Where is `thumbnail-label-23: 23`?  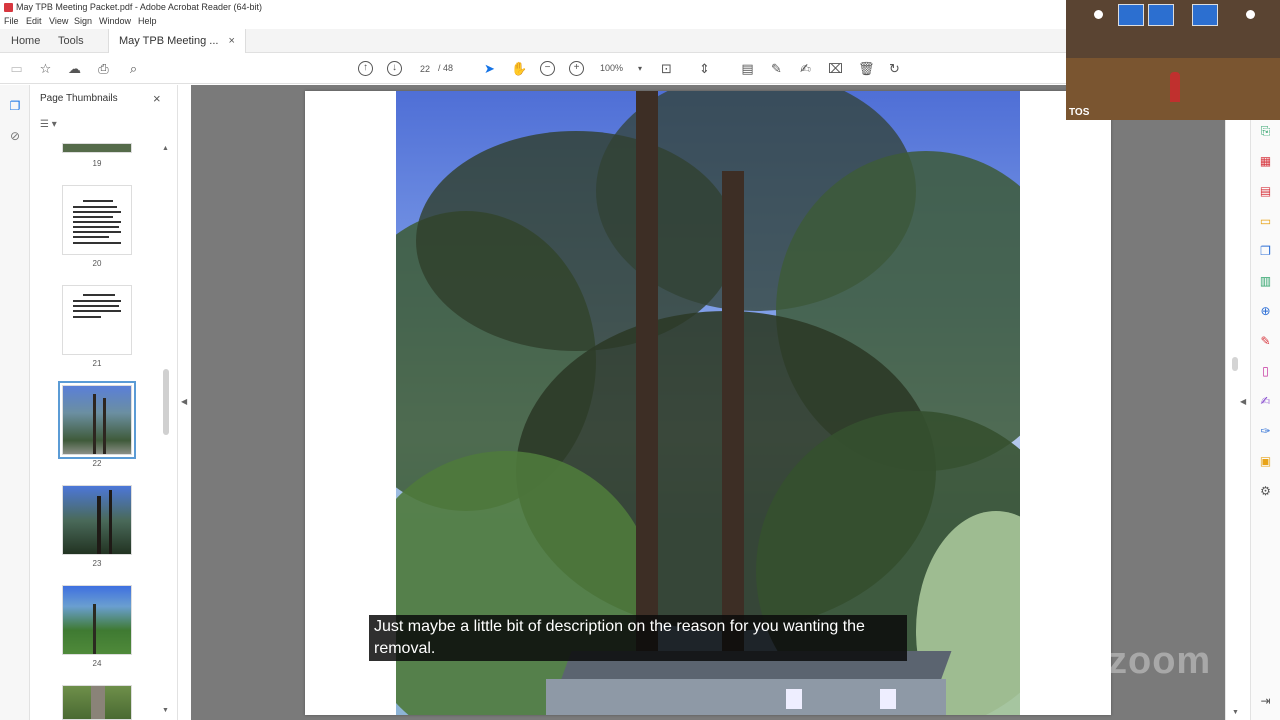
thumbnail-label-23: 23 is located at coordinates (97, 563).